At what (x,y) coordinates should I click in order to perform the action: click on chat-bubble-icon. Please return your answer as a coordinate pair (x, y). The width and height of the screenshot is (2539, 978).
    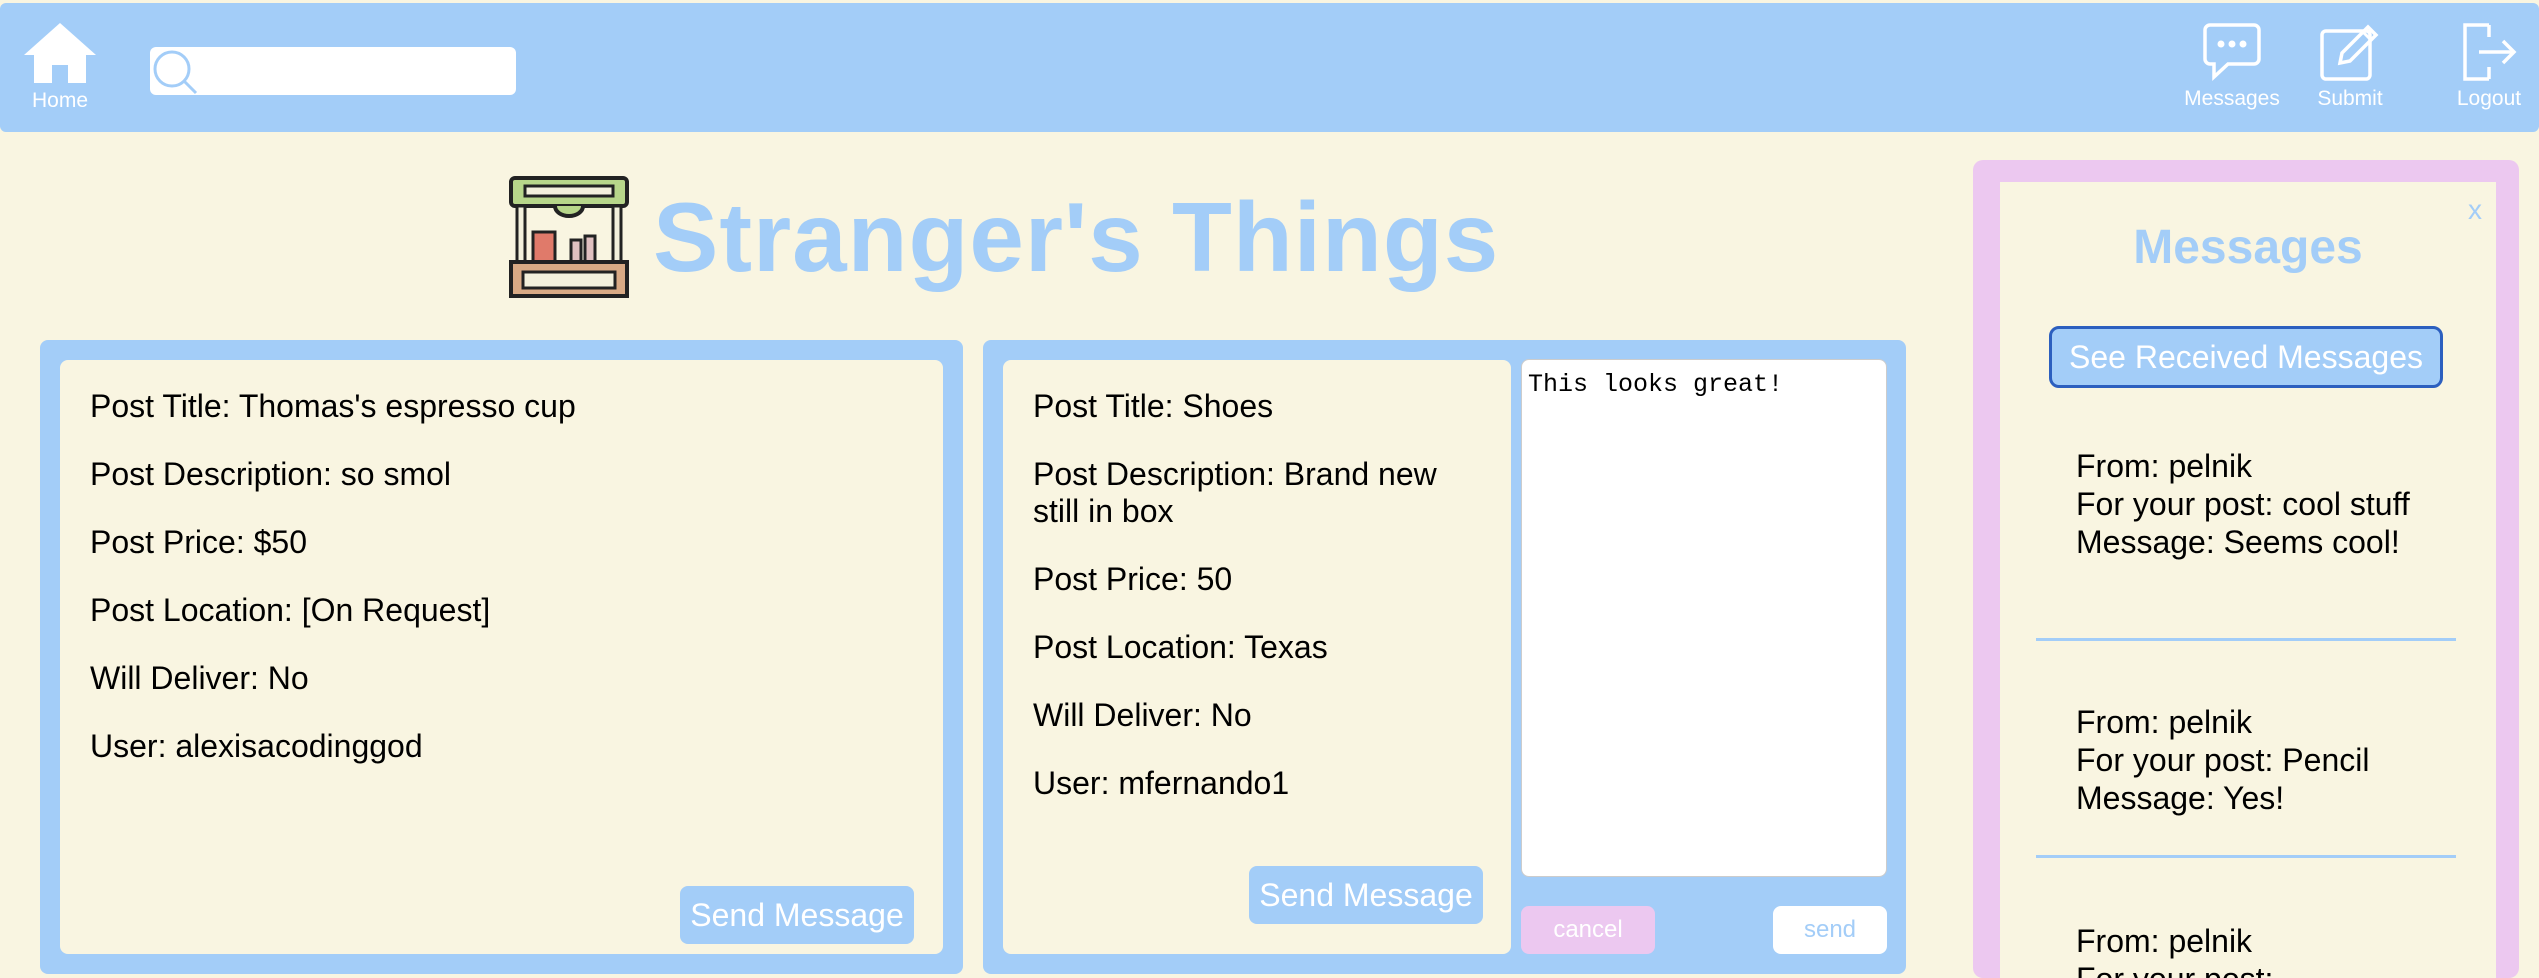
    Looking at the image, I should click on (2232, 52).